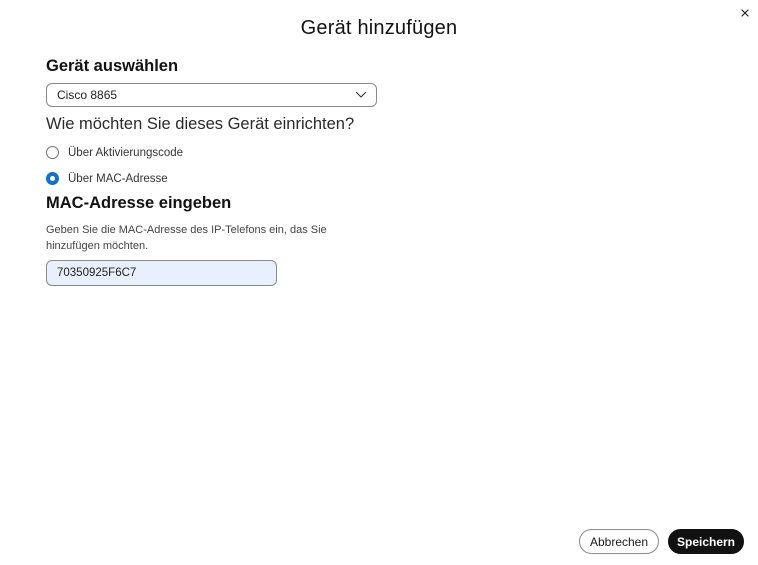 The image size is (758, 565). I want to click on radio-button-unchecked, so click(52, 152).